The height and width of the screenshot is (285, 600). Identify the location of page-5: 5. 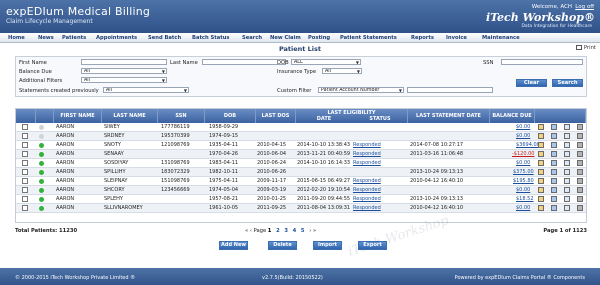
(303, 231).